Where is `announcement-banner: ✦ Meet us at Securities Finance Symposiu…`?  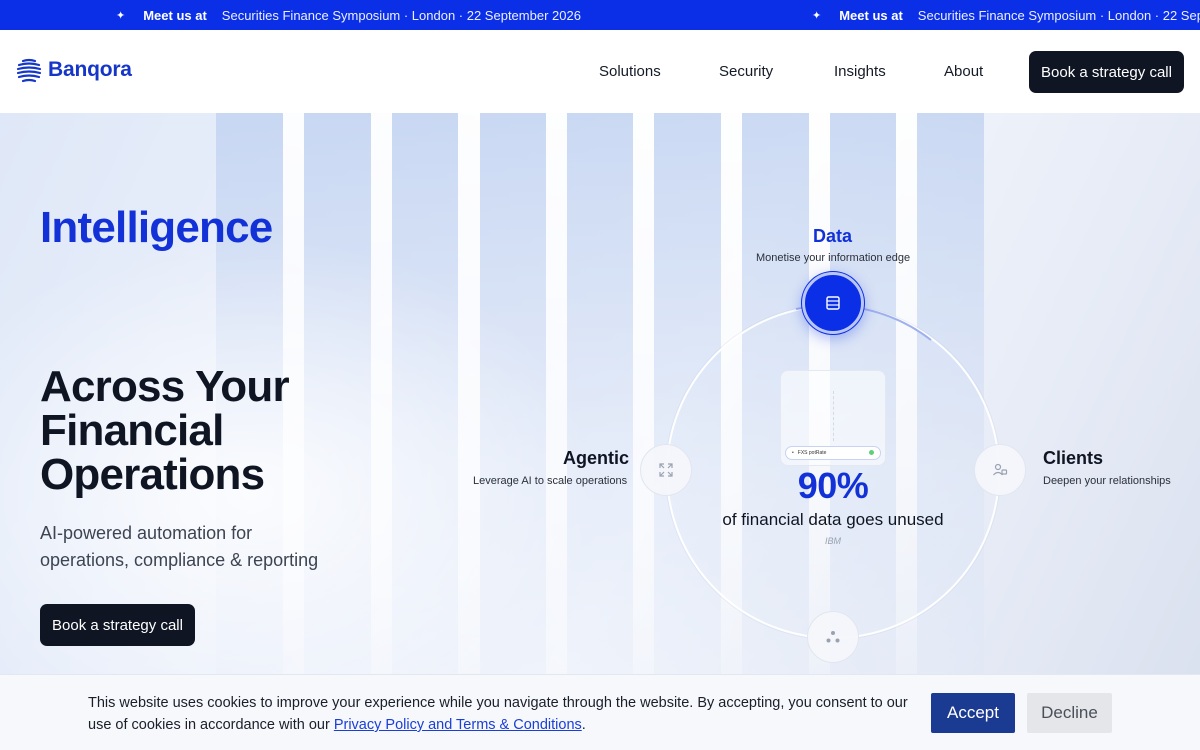
announcement-banner: ✦ Meet us at Securities Finance Symposiu… is located at coordinates (600, 15).